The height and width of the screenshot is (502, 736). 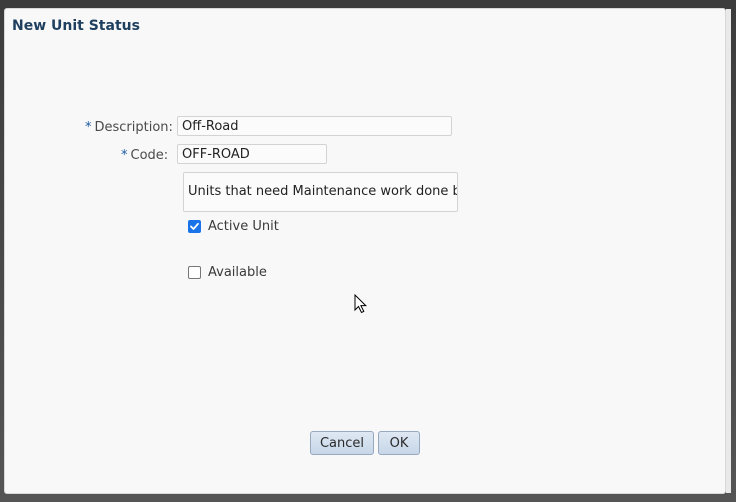 I want to click on mouse-pointer-icon, so click(x=361, y=304).